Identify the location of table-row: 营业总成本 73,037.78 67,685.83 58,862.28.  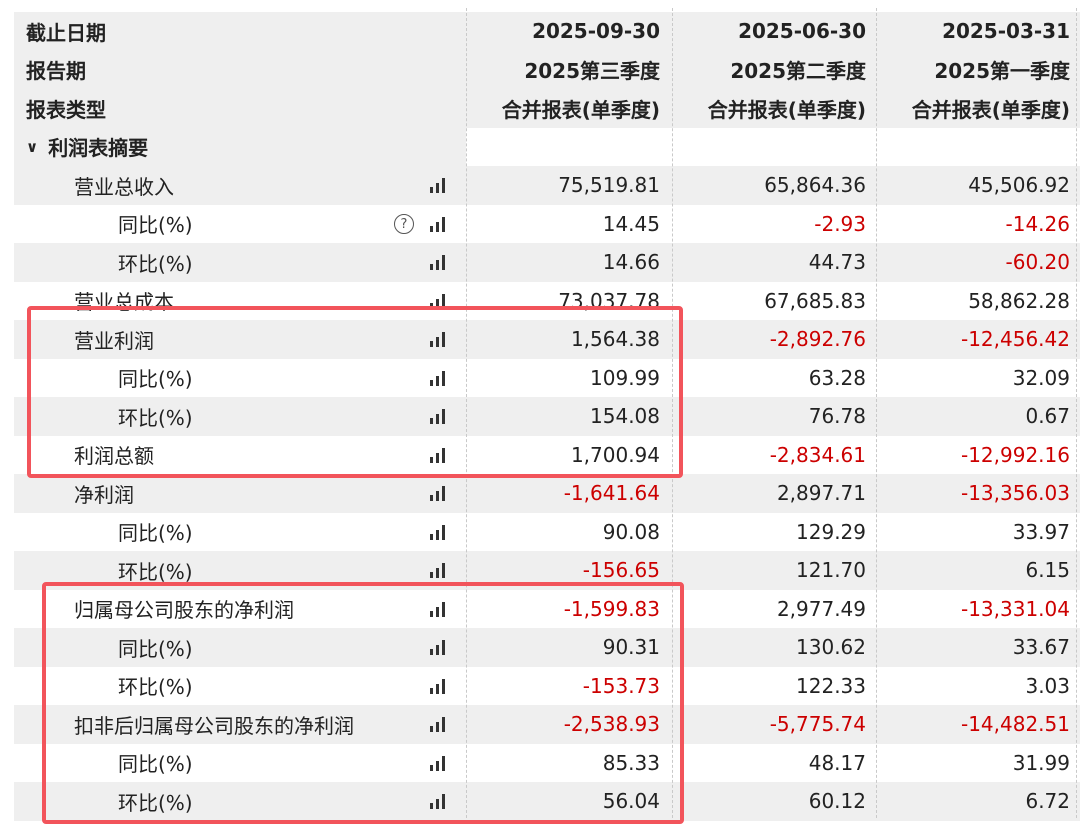
(547, 301).